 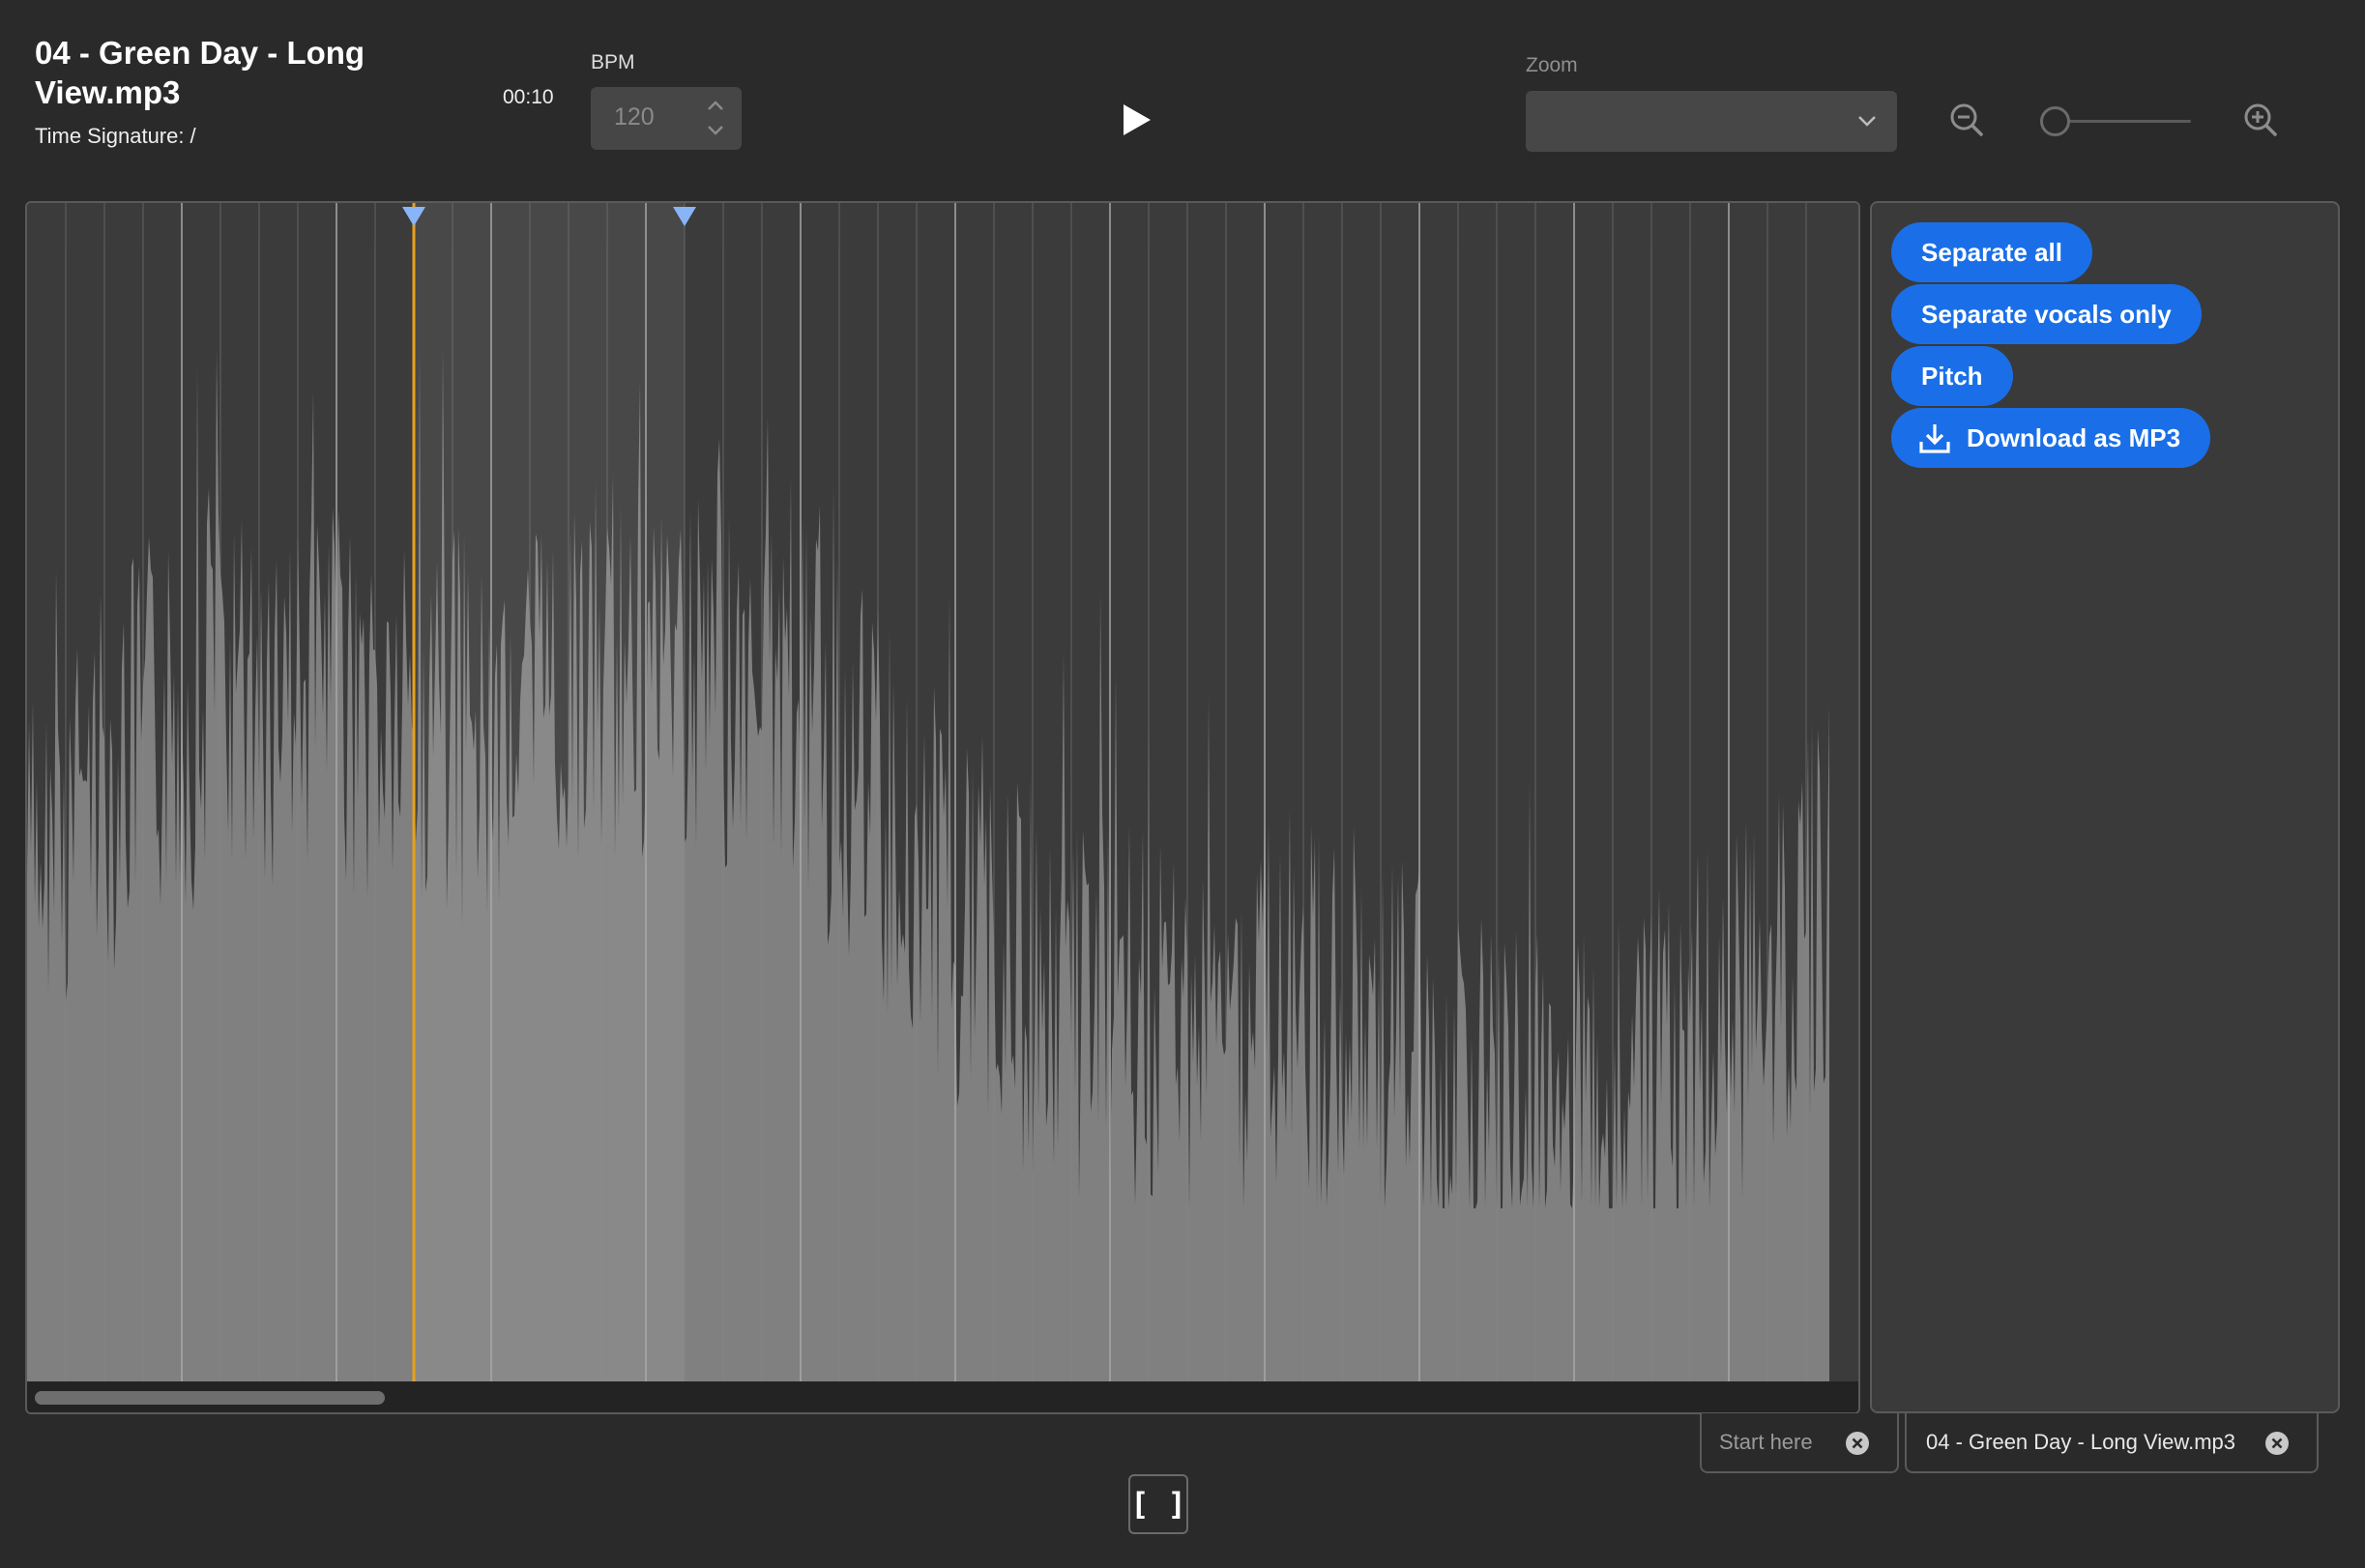 I want to click on play-button, so click(x=1136, y=120).